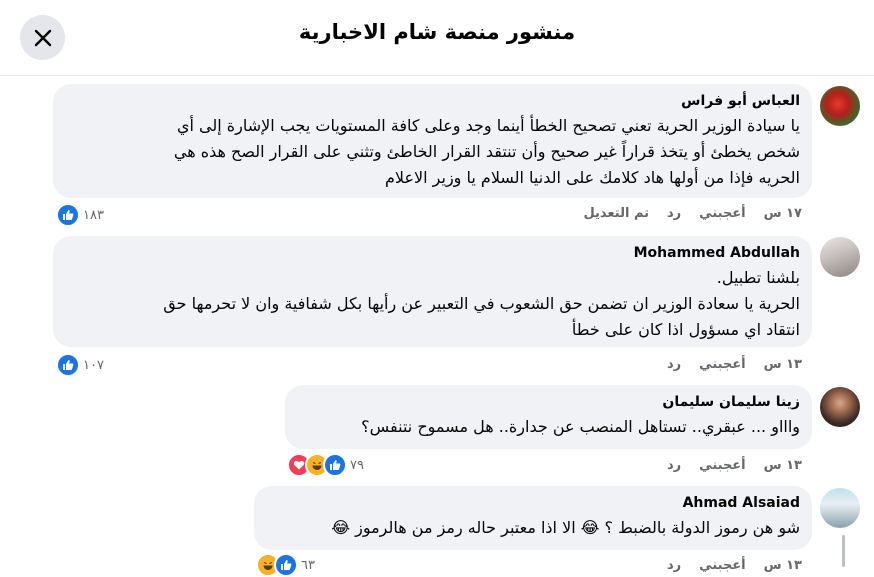 Image resolution: width=874 pixels, height=577 pixels. Describe the element at coordinates (93, 215) in the screenshot. I see `reaction-count: ١٨٣` at that location.